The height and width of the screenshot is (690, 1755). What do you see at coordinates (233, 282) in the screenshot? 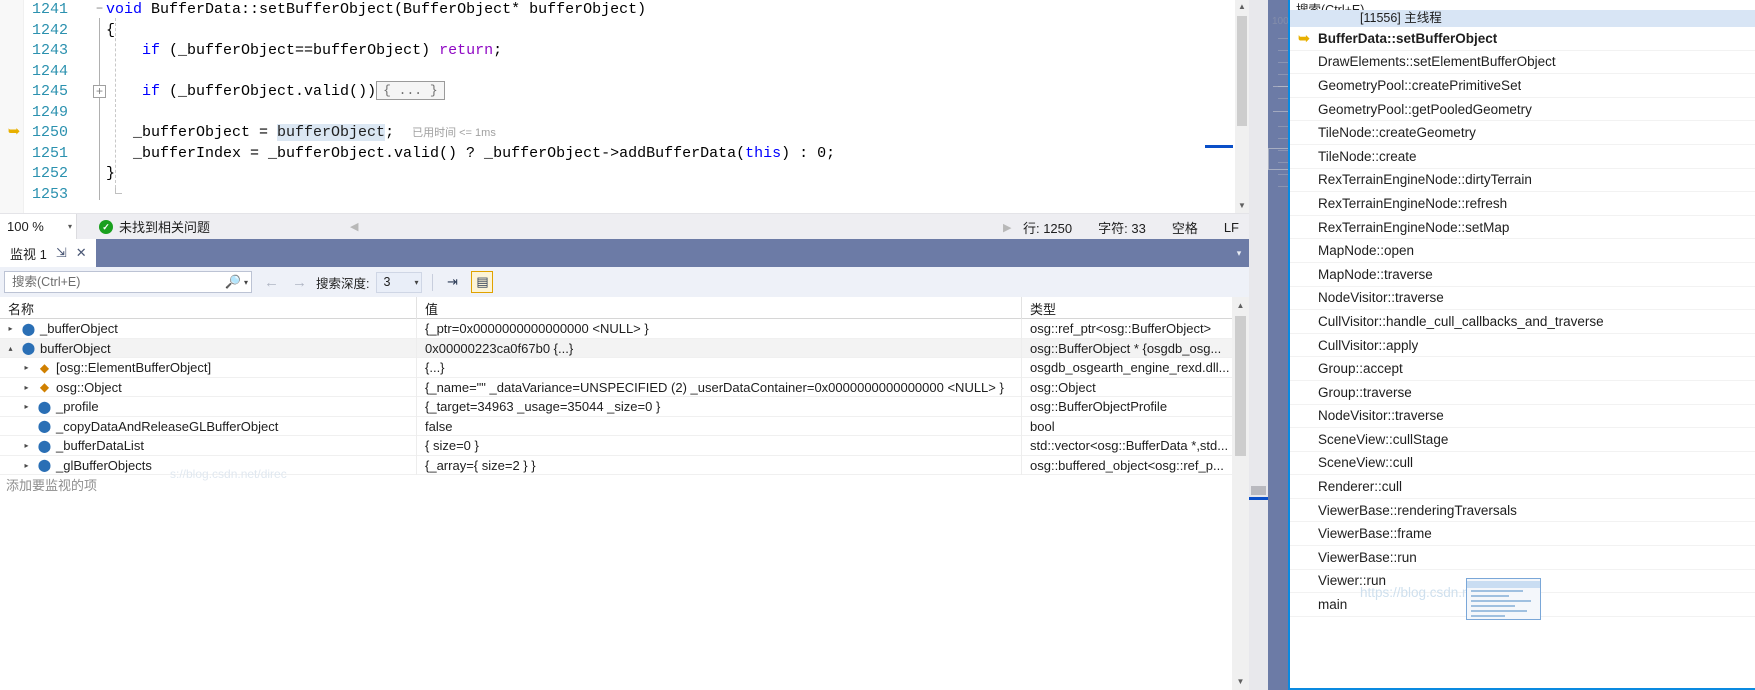
I see `search-icon: 🔍` at bounding box center [233, 282].